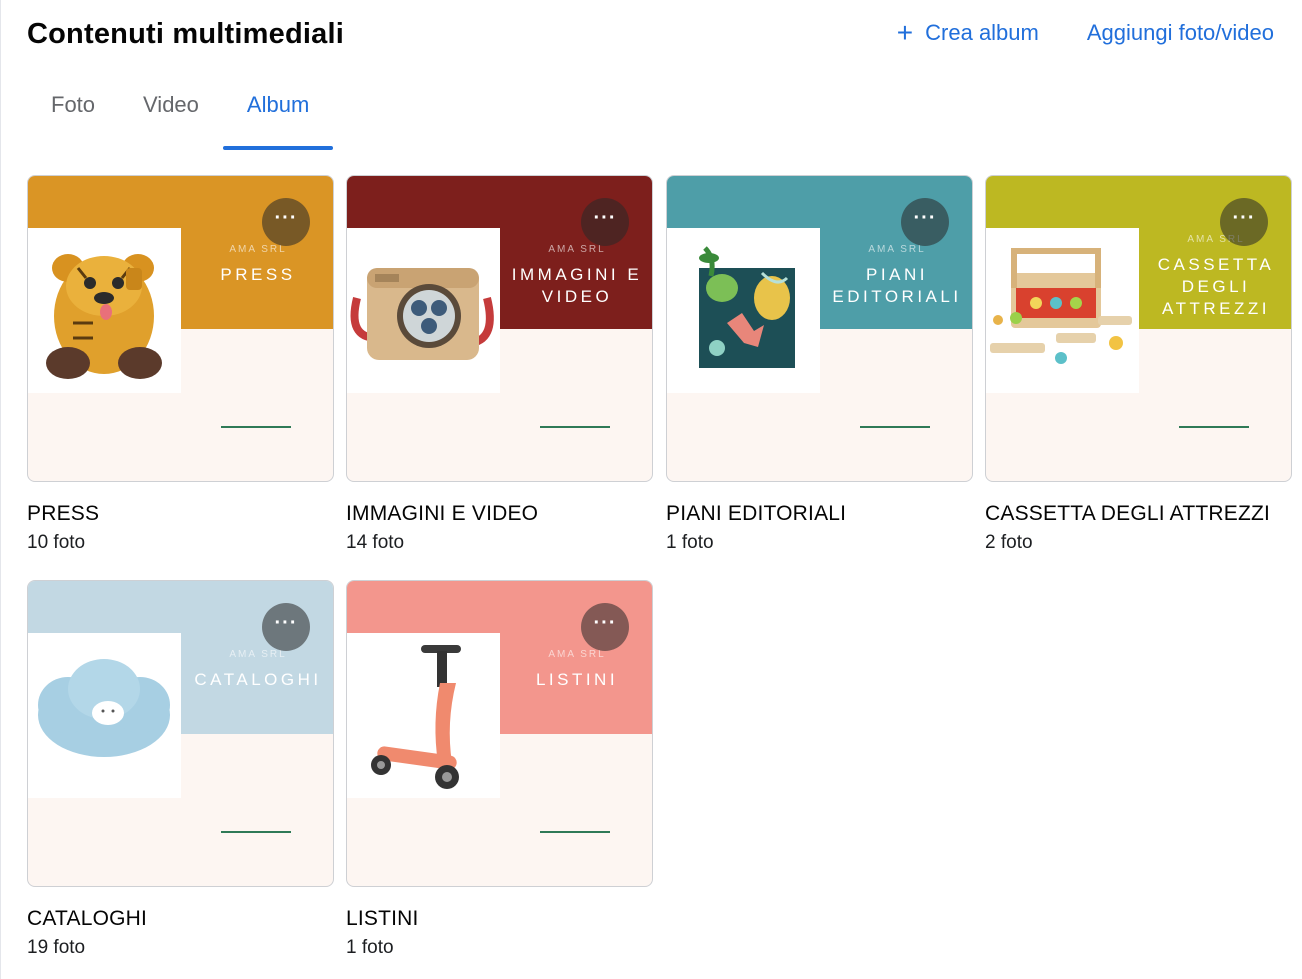 The height and width of the screenshot is (979, 1302). What do you see at coordinates (180, 514) in the screenshot?
I see `album-name: PRESS` at bounding box center [180, 514].